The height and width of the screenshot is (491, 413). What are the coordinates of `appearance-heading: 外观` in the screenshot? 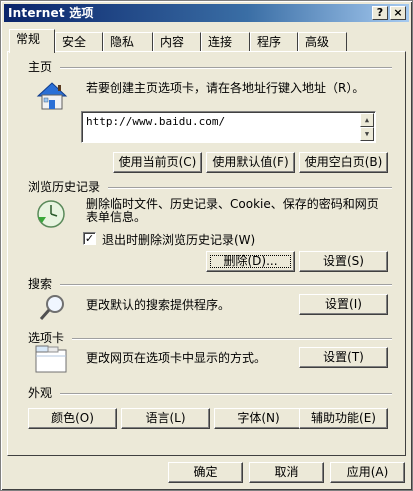 It's located at (40, 393).